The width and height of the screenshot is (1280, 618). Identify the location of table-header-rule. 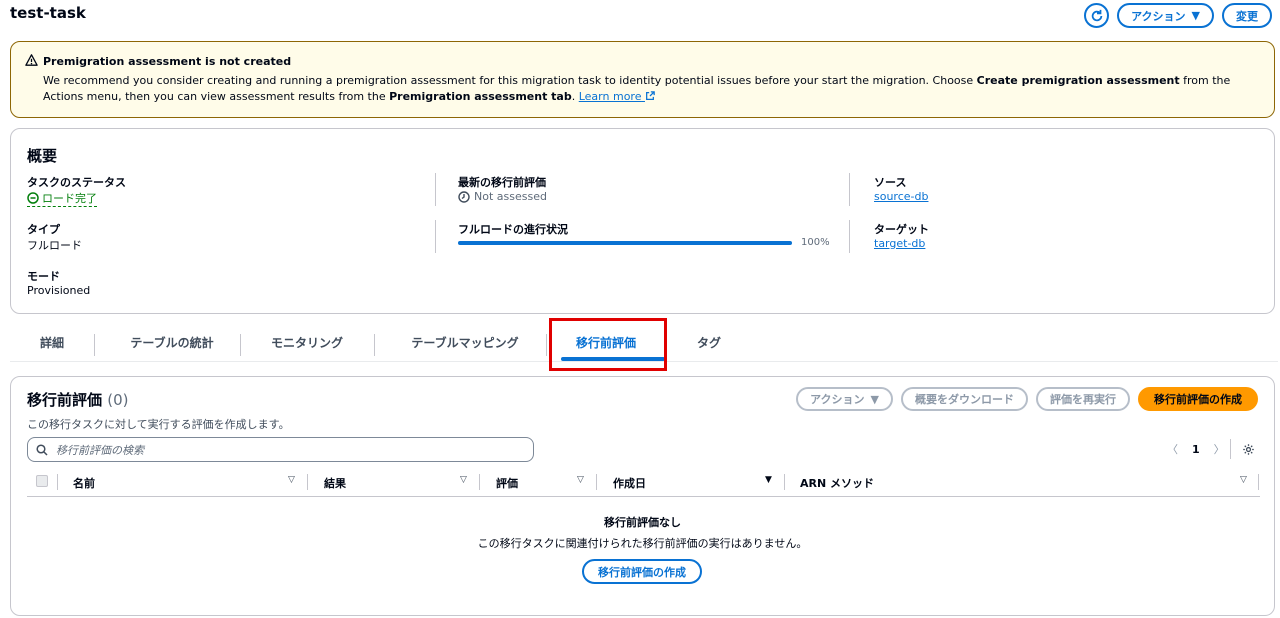
(643, 496).